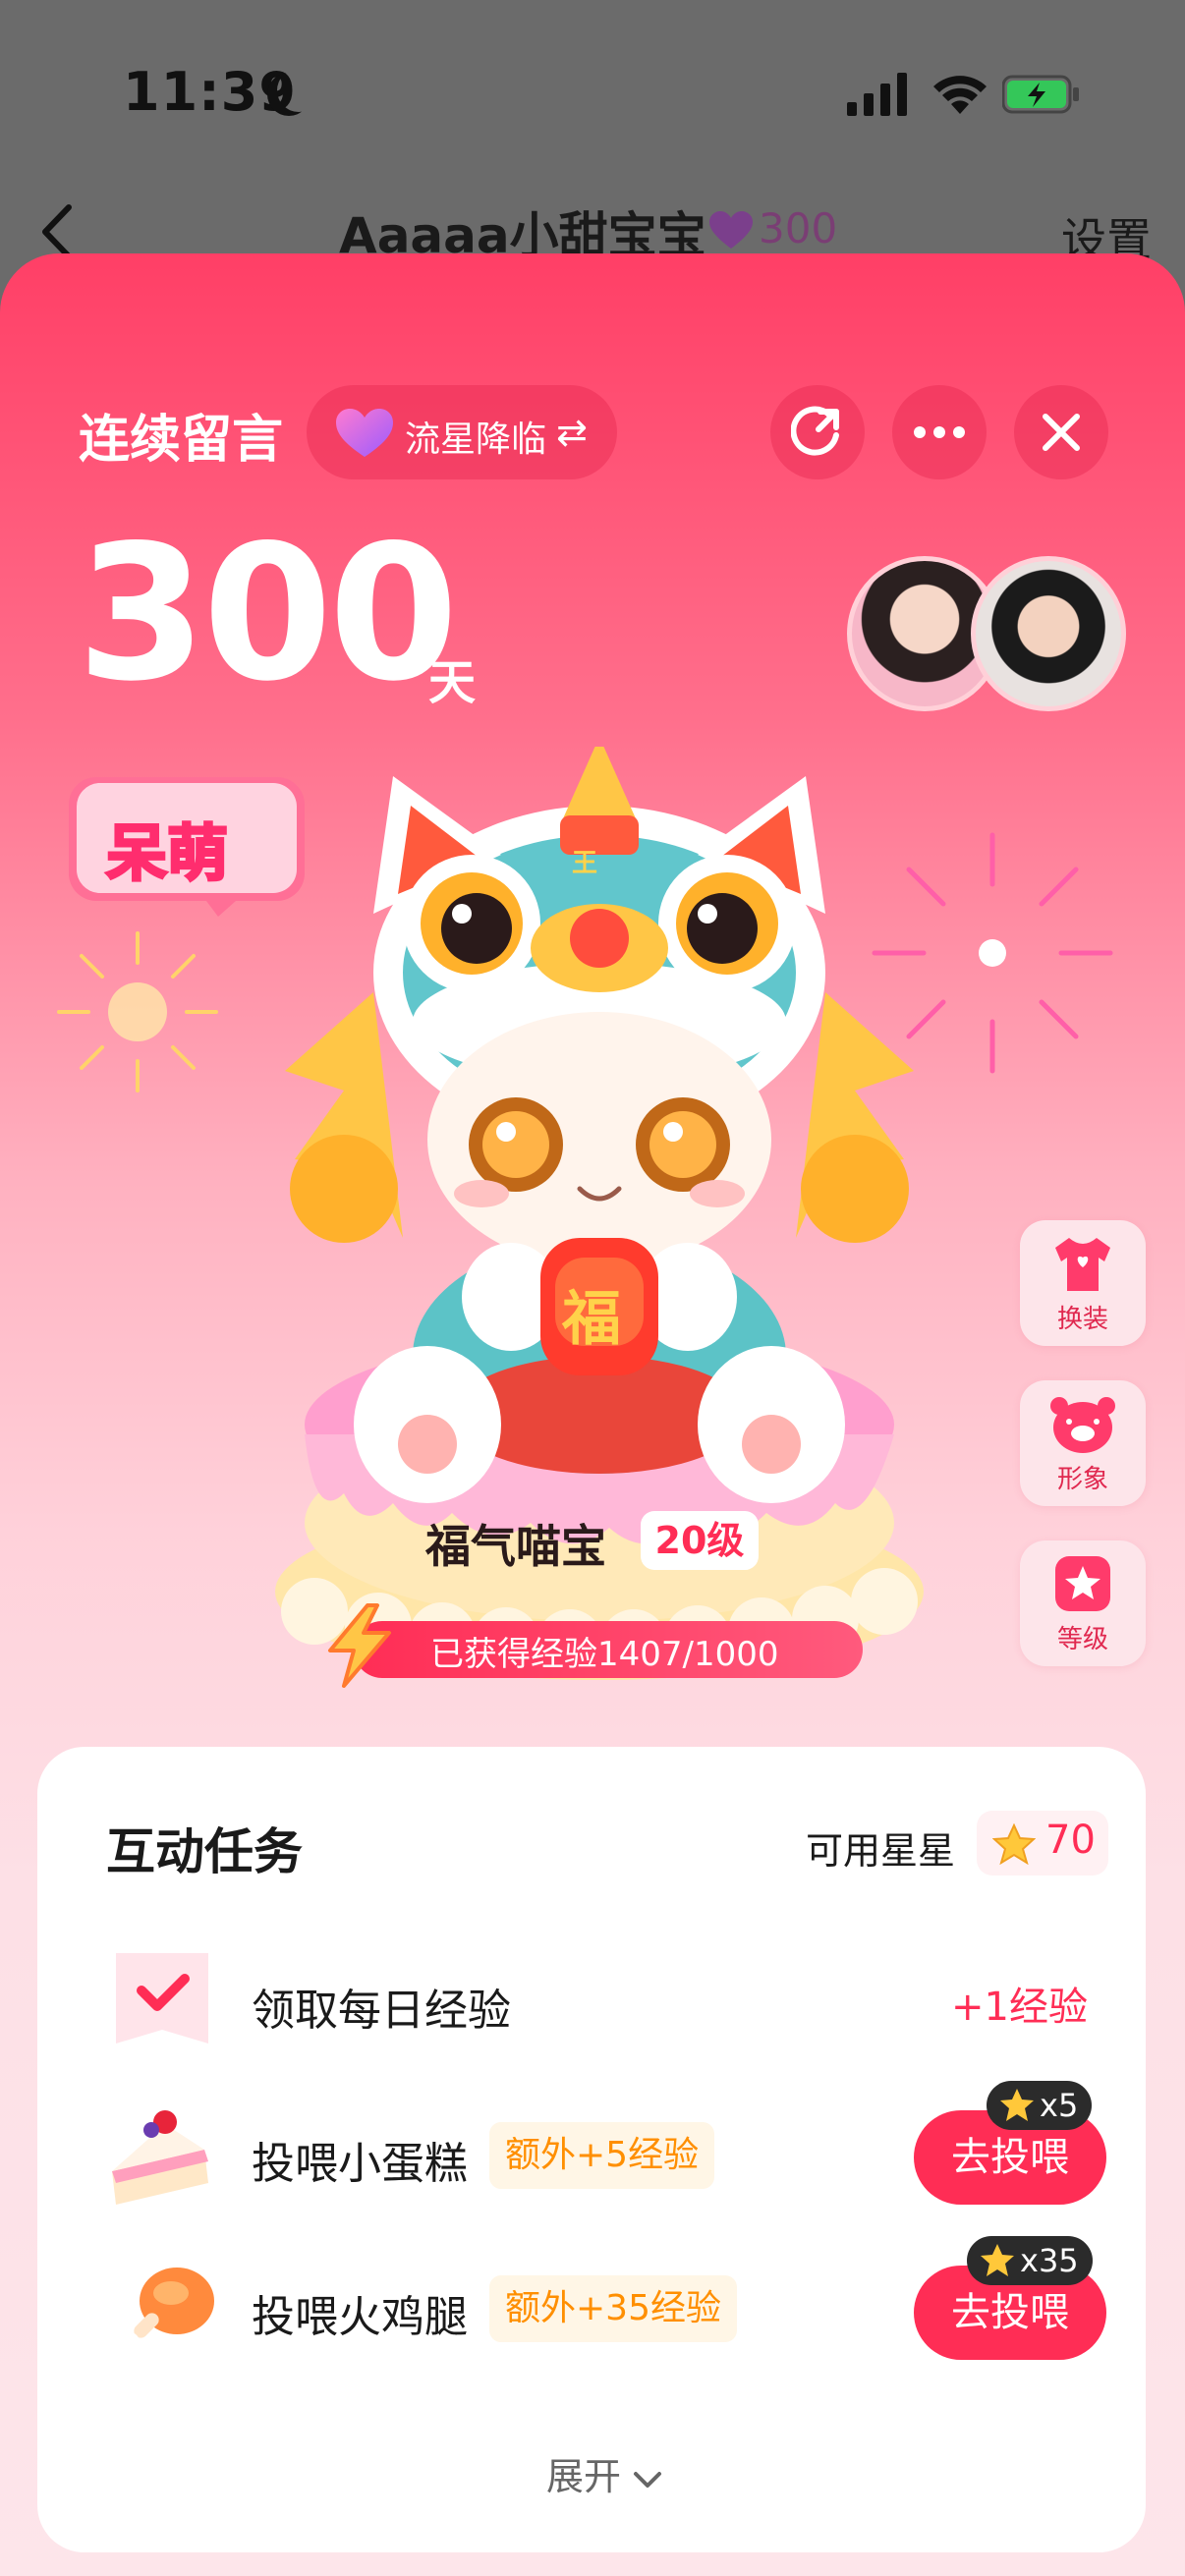 Image resolution: width=1185 pixels, height=2576 pixels. I want to click on check-ribbon-icon, so click(162, 1998).